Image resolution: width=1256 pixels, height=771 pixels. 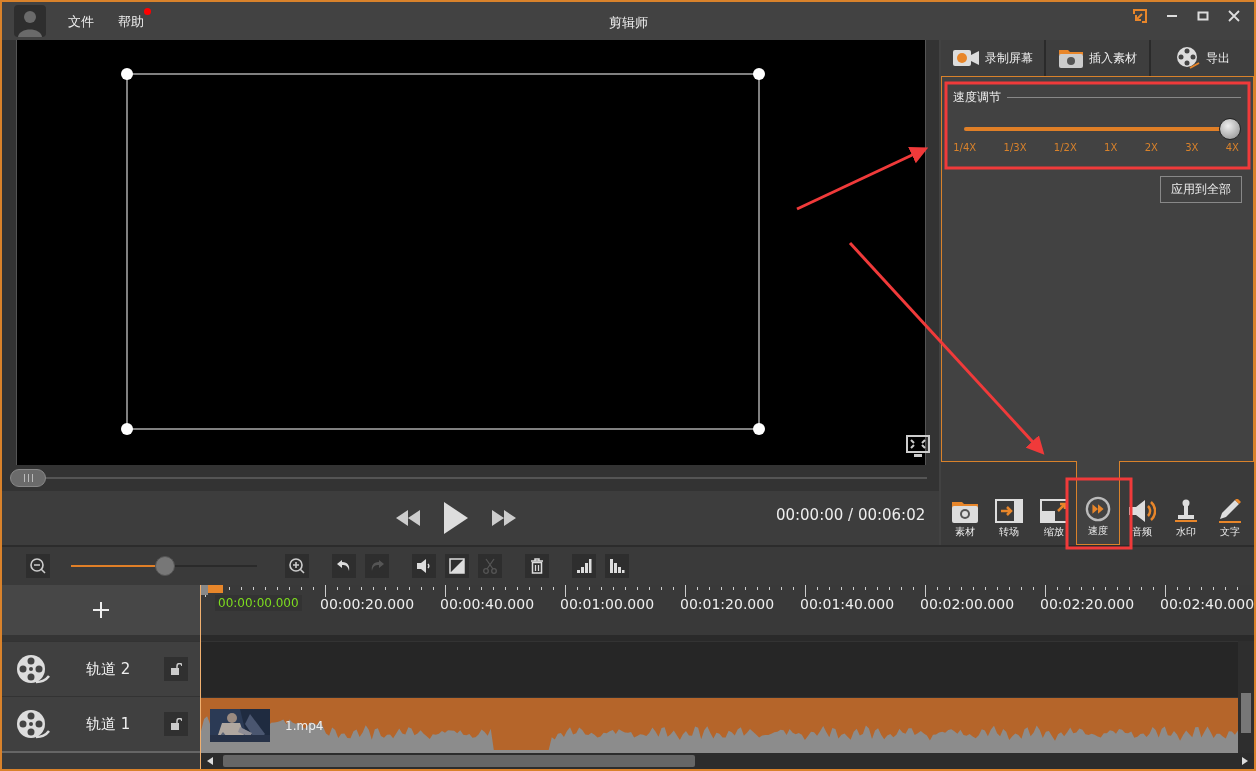 I want to click on section-title: 速度调节, so click(x=977, y=97).